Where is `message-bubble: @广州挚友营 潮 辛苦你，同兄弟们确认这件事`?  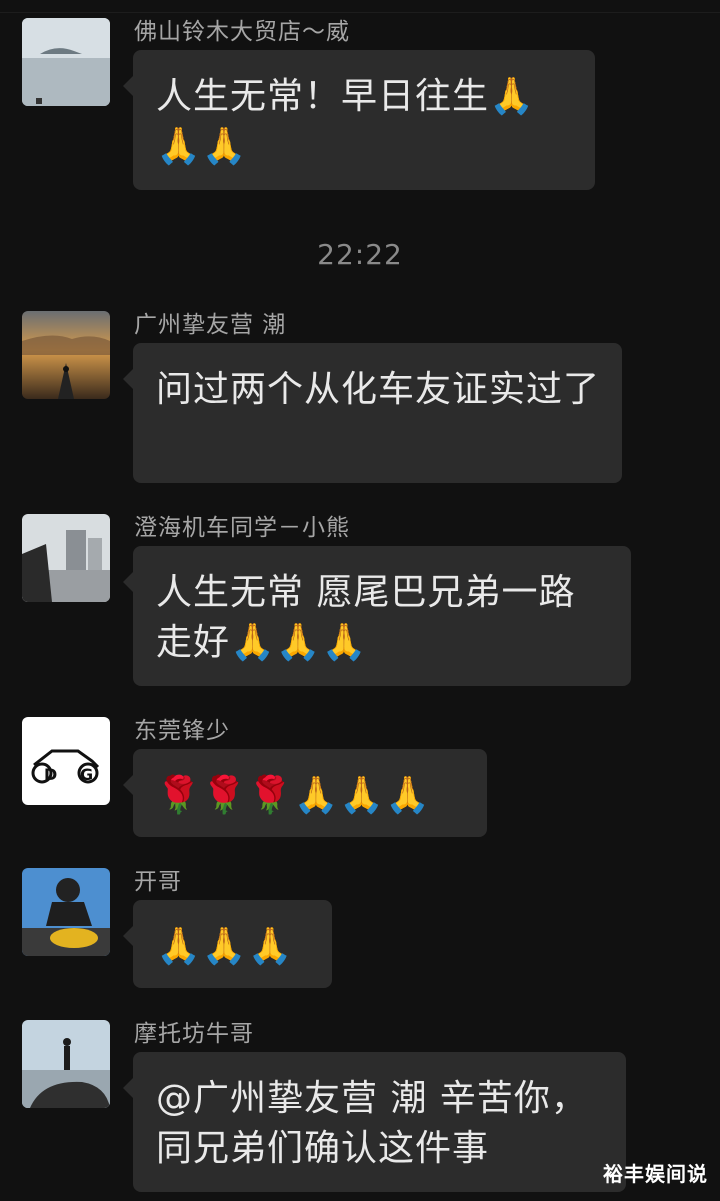
message-bubble: @广州挚友营 潮 辛苦你，同兄弟们确认这件事 is located at coordinates (374, 1122).